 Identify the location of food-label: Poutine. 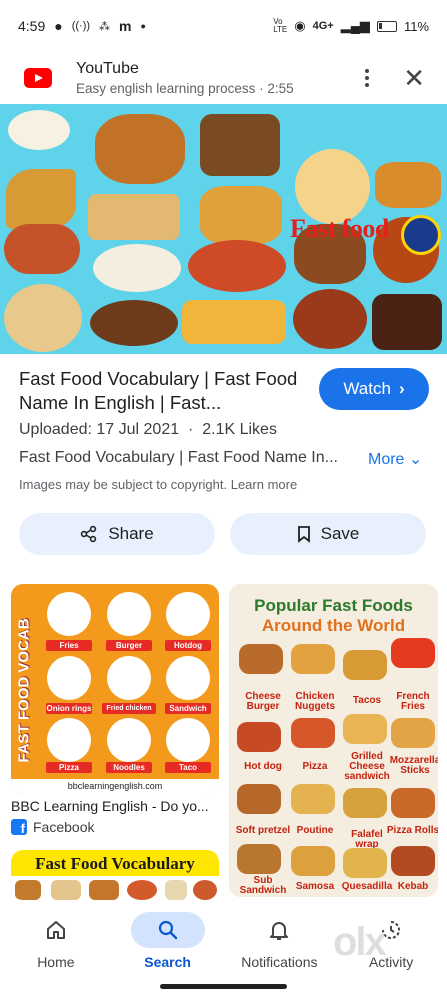
(315, 830).